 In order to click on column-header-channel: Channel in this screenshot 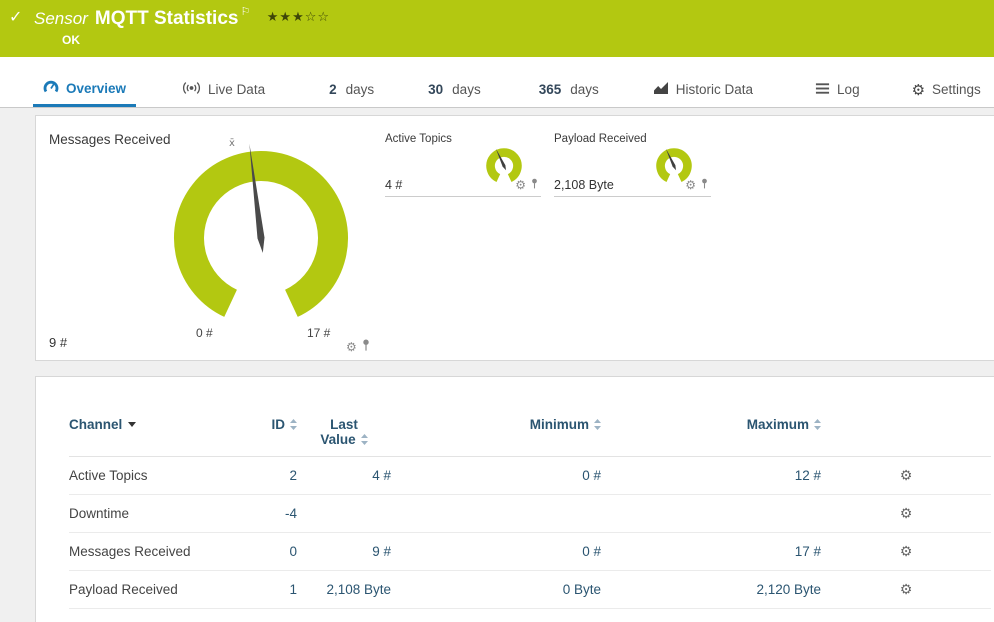, I will do `click(149, 437)`.